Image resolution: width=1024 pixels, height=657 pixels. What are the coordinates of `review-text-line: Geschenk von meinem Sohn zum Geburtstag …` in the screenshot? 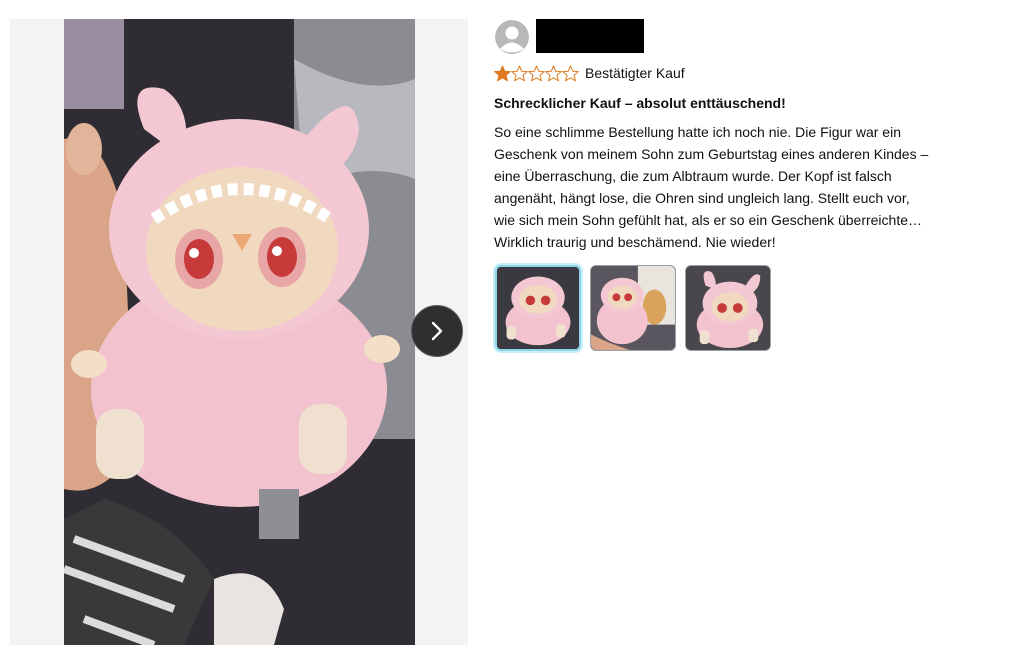 It's located at (711, 154).